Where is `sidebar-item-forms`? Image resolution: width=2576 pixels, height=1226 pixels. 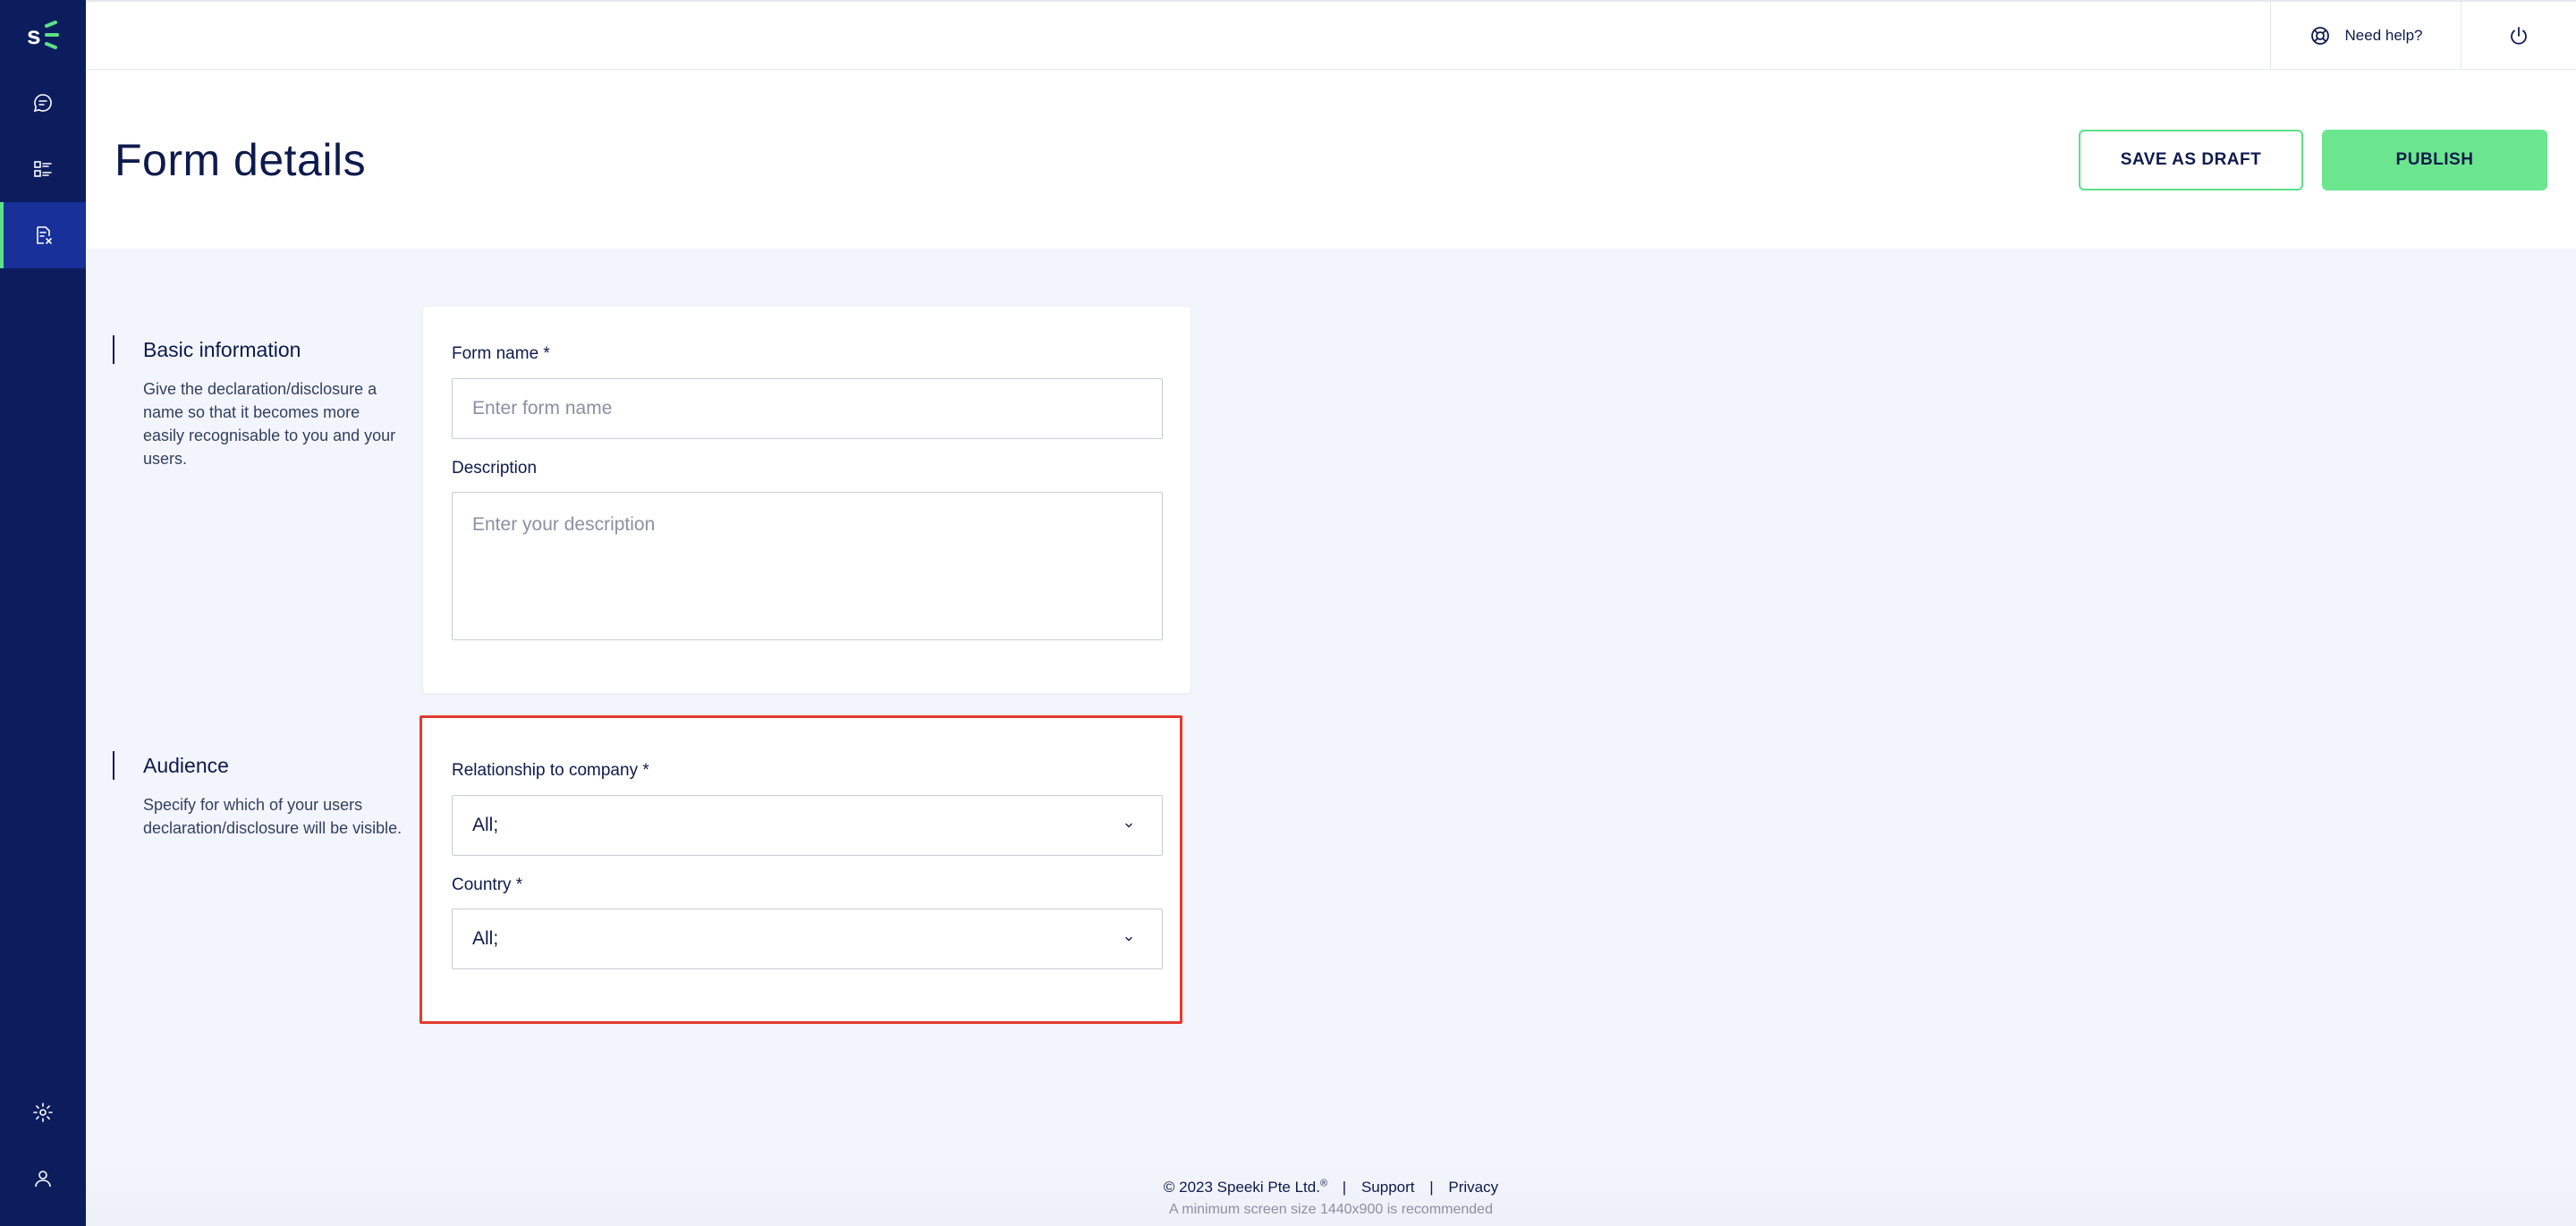 sidebar-item-forms is located at coordinates (43, 235).